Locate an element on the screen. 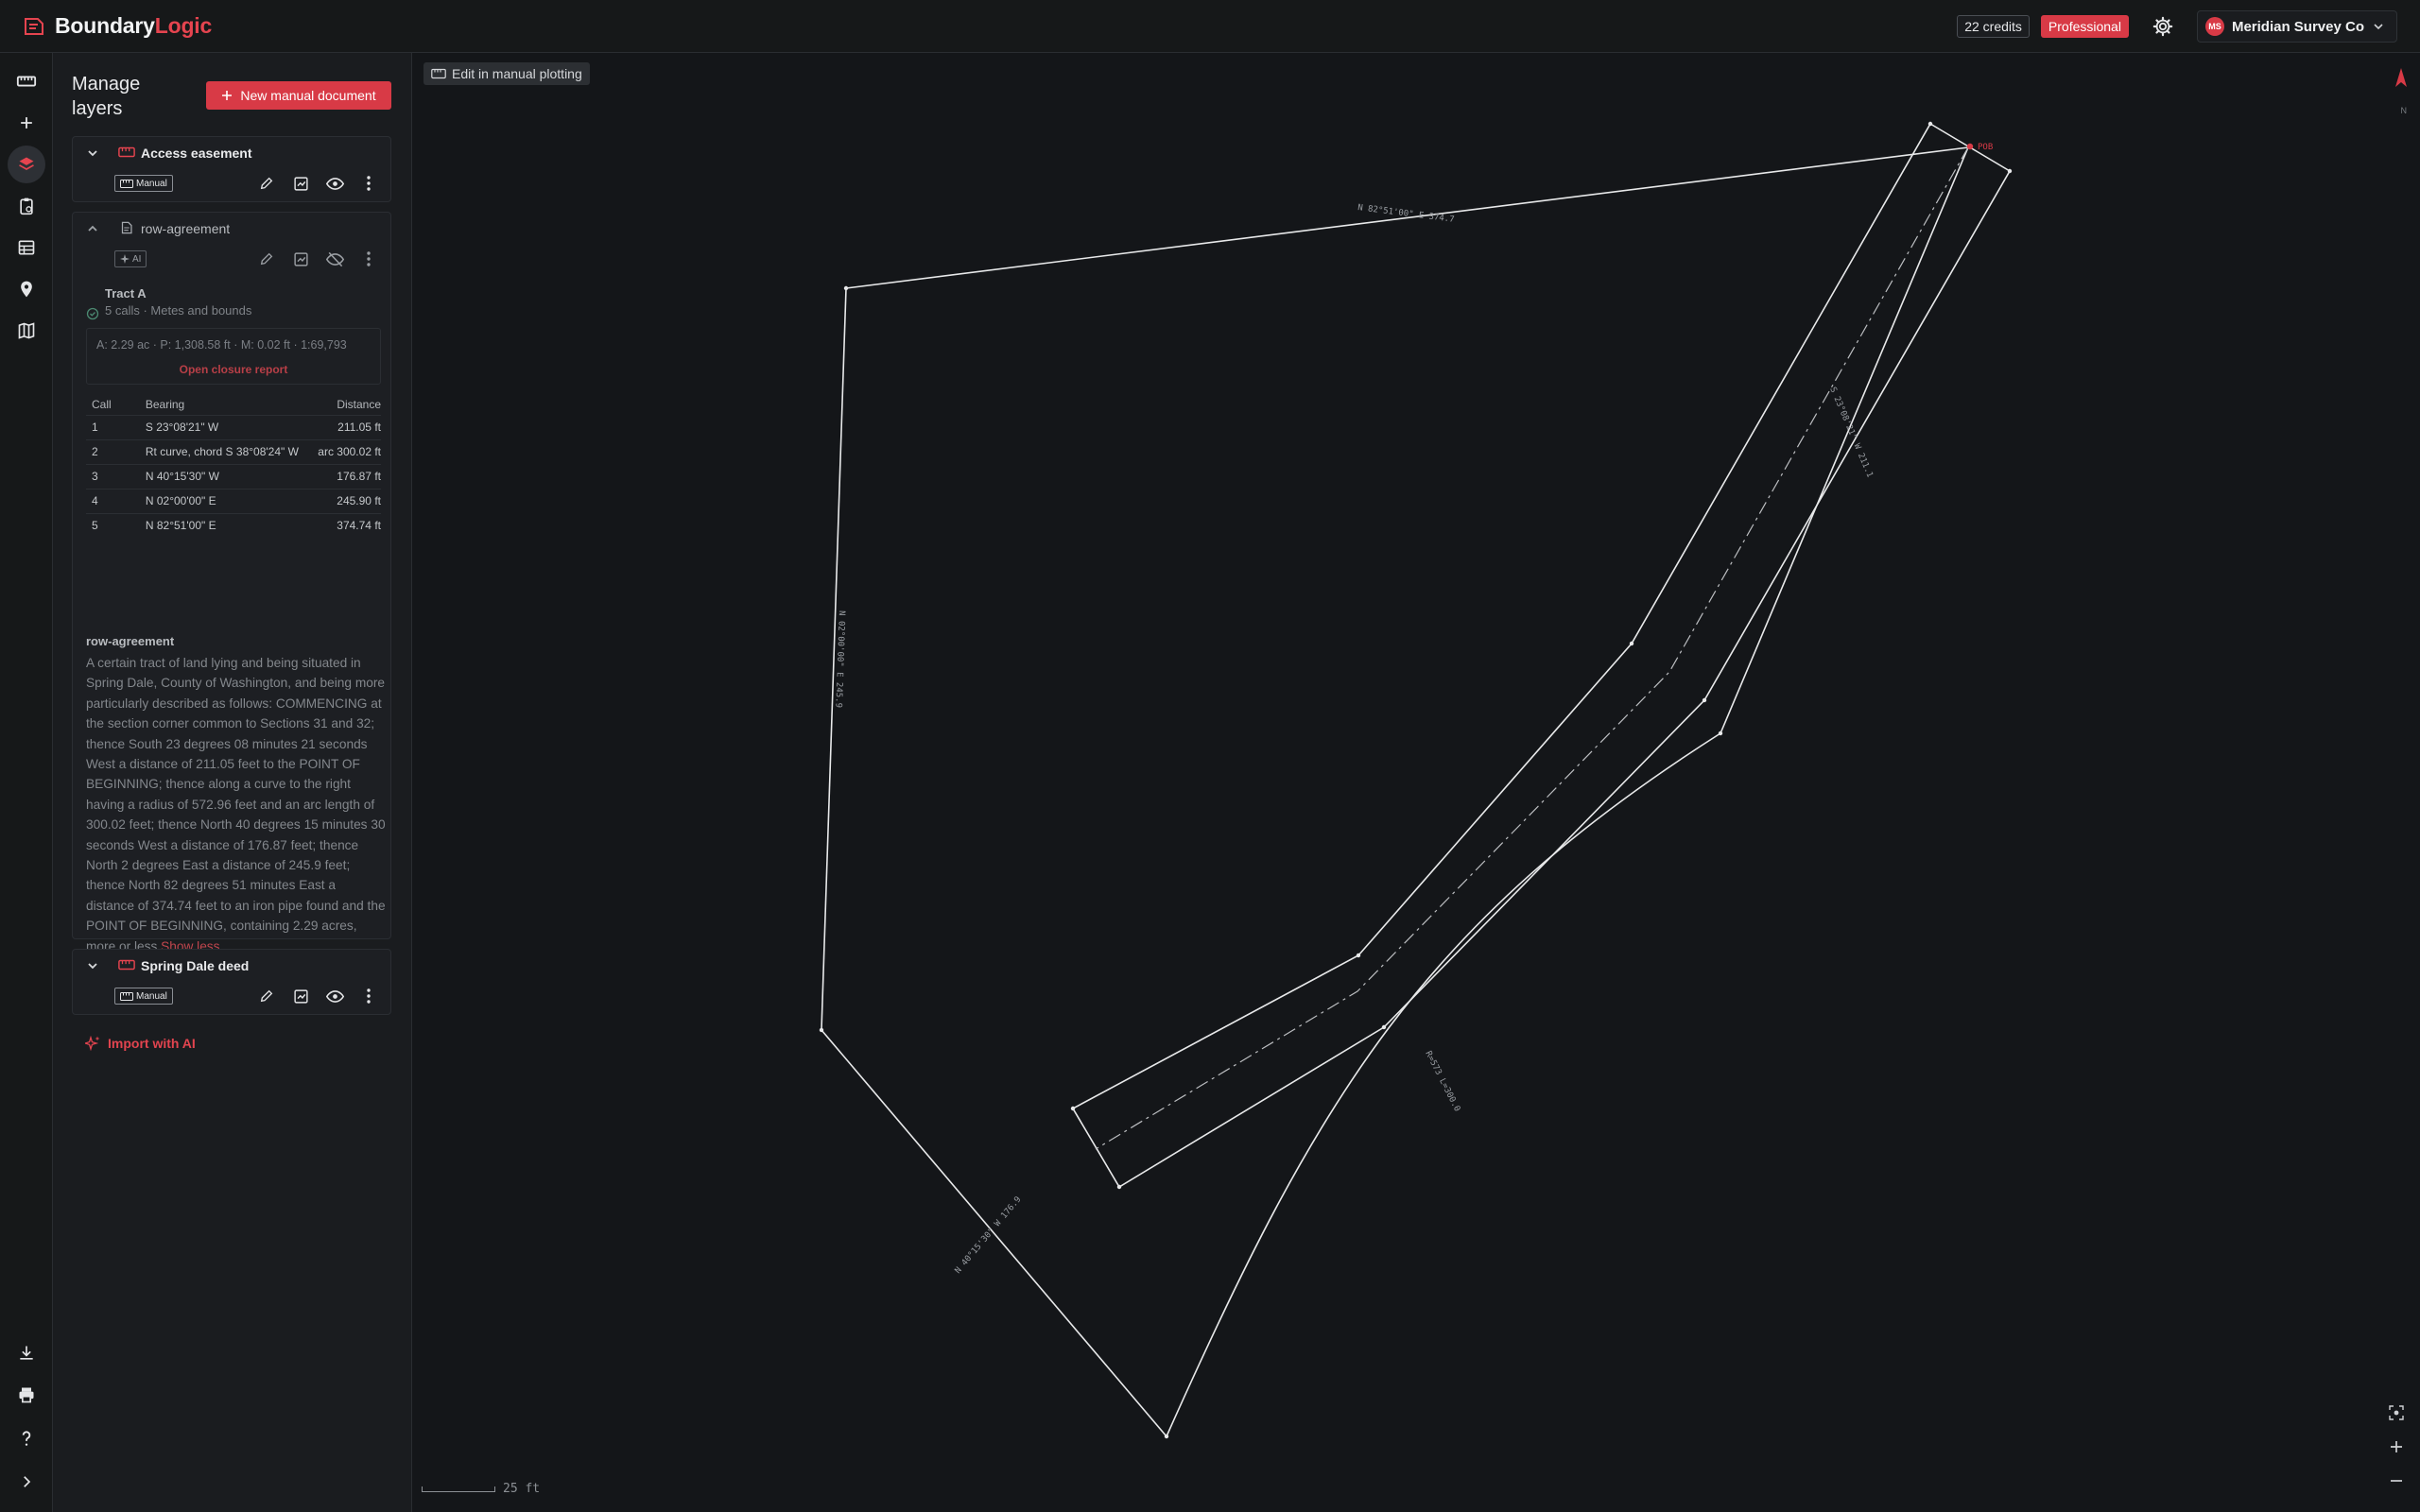  expand-rail-button is located at coordinates (26, 1482).